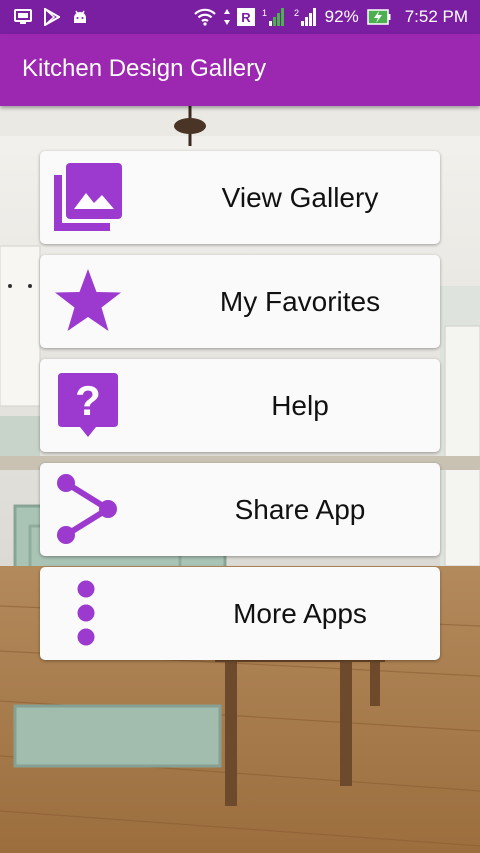 Image resolution: width=480 pixels, height=853 pixels. I want to click on status-notification-icons, so click(44, 17).